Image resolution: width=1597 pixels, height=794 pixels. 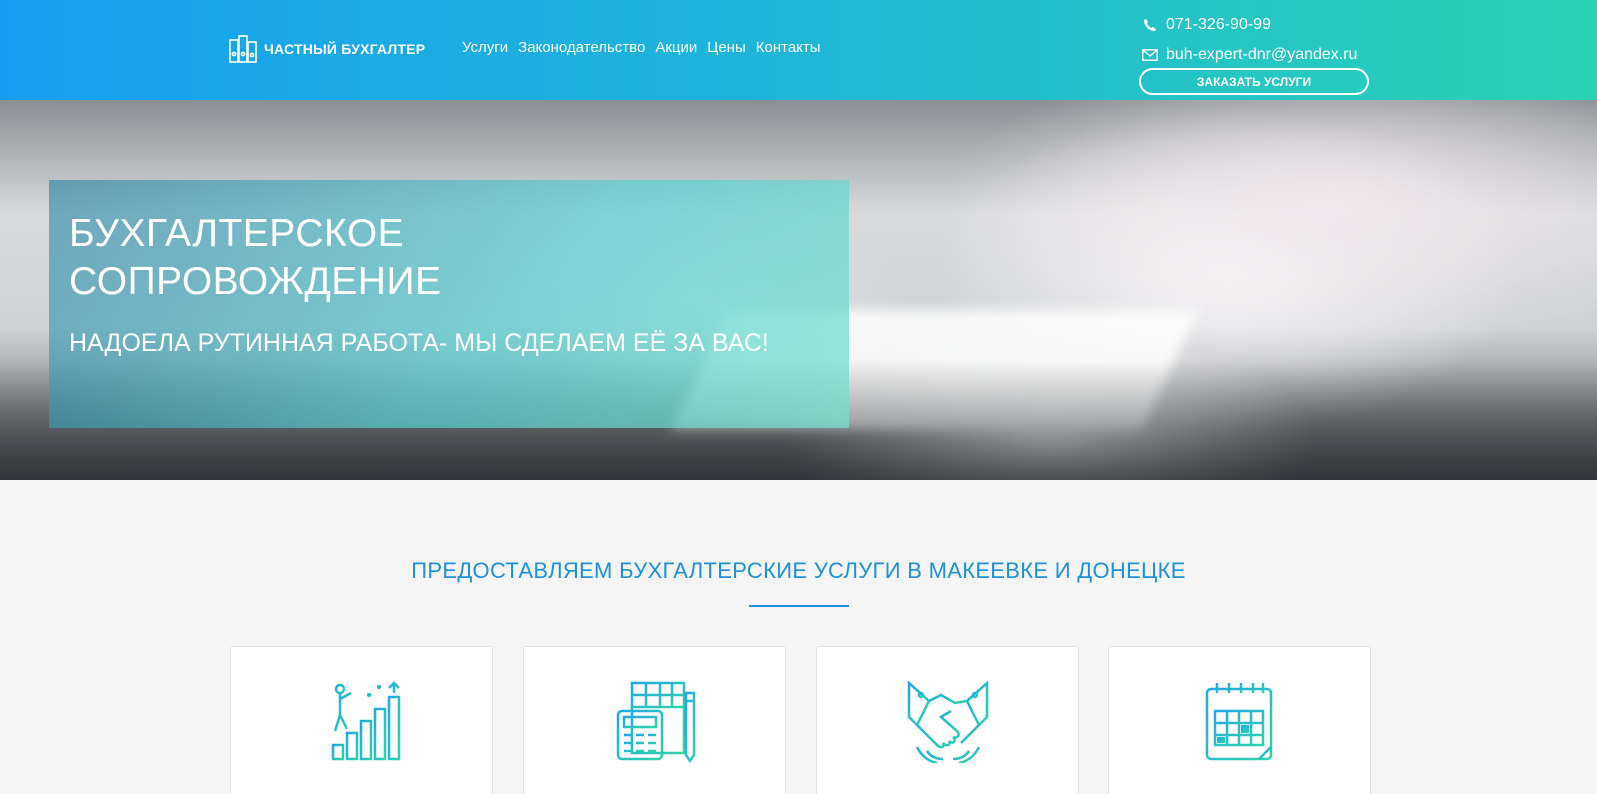 What do you see at coordinates (1262, 54) in the screenshot?
I see `email-address: buh-expert-dnr@yandex.ru` at bounding box center [1262, 54].